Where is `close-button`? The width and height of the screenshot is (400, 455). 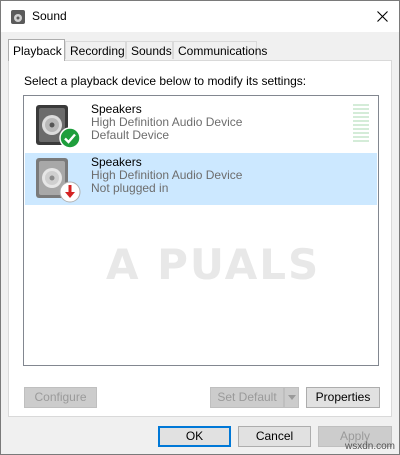
close-button is located at coordinates (382, 16).